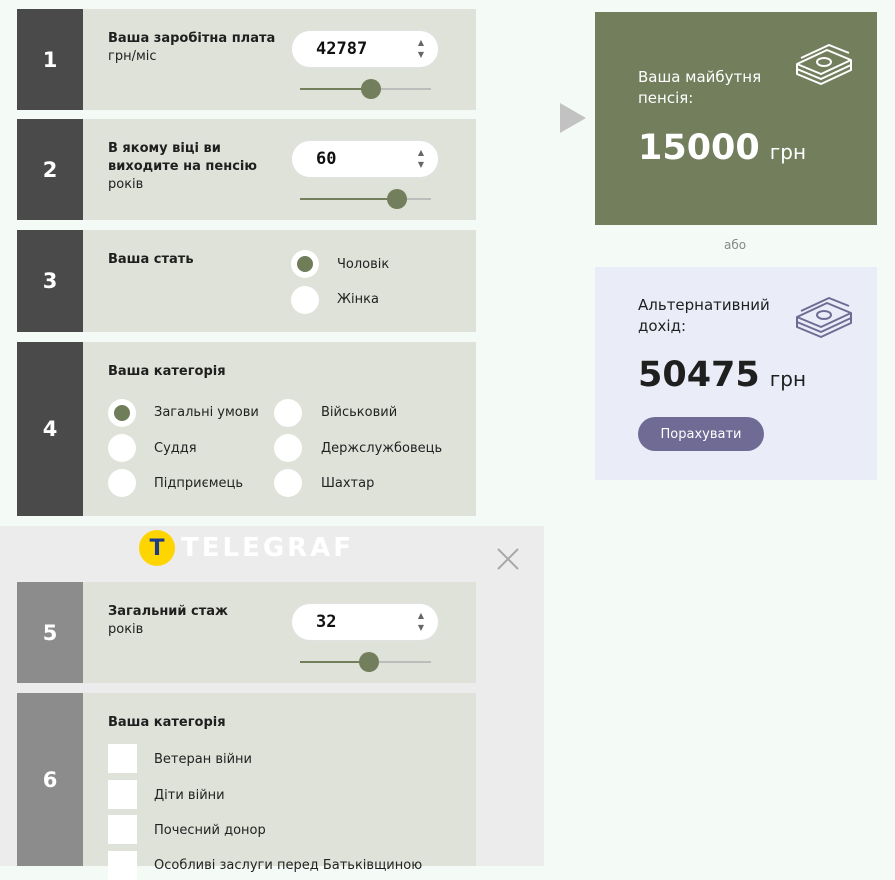 This screenshot has height=880, width=895. Describe the element at coordinates (198, 483) in the screenshot. I see `radio-entrepreneur-label: Підприємець` at that location.